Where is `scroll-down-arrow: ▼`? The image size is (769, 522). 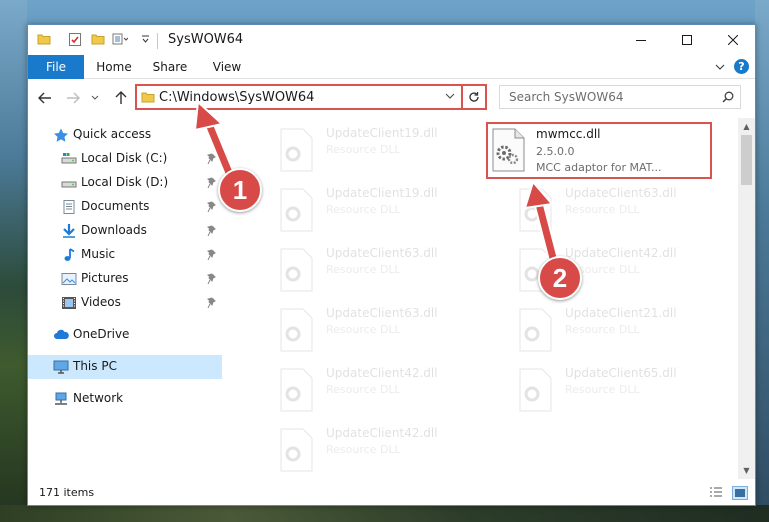
scroll-down-arrow: ▼ is located at coordinates (746, 470).